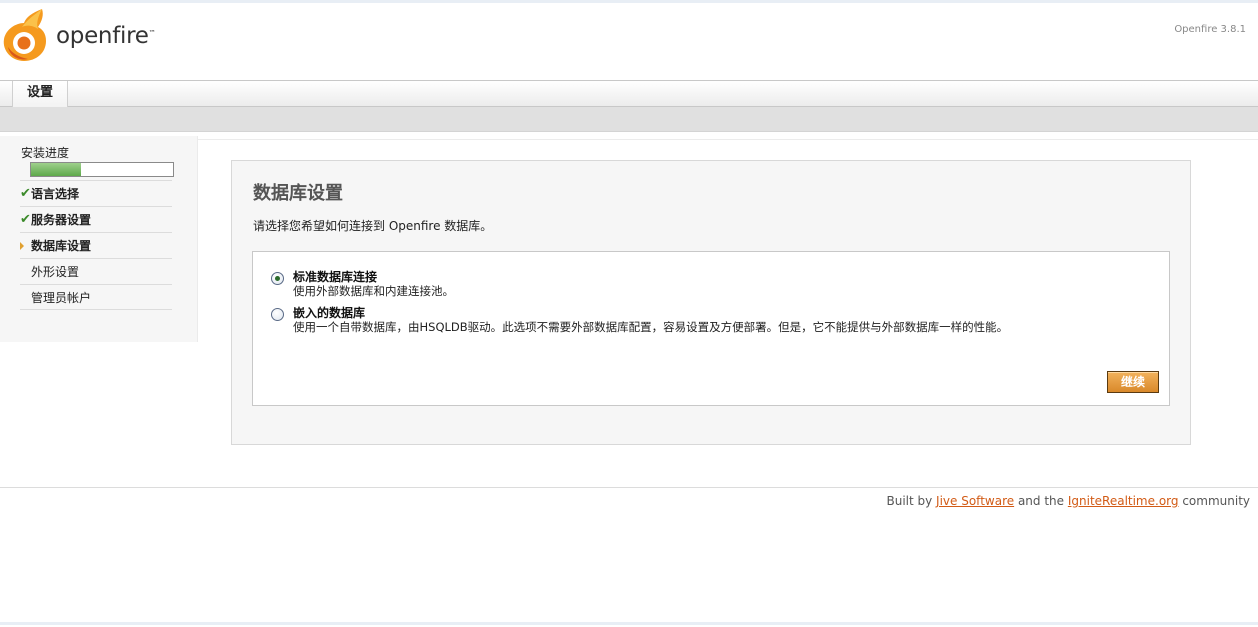 The height and width of the screenshot is (627, 1258). What do you see at coordinates (373, 226) in the screenshot?
I see `page-description: 请选择您希望如何连接到 Openfire 数据库。` at bounding box center [373, 226].